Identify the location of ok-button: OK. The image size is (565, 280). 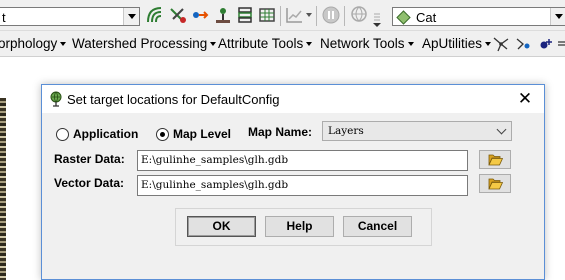
(221, 226).